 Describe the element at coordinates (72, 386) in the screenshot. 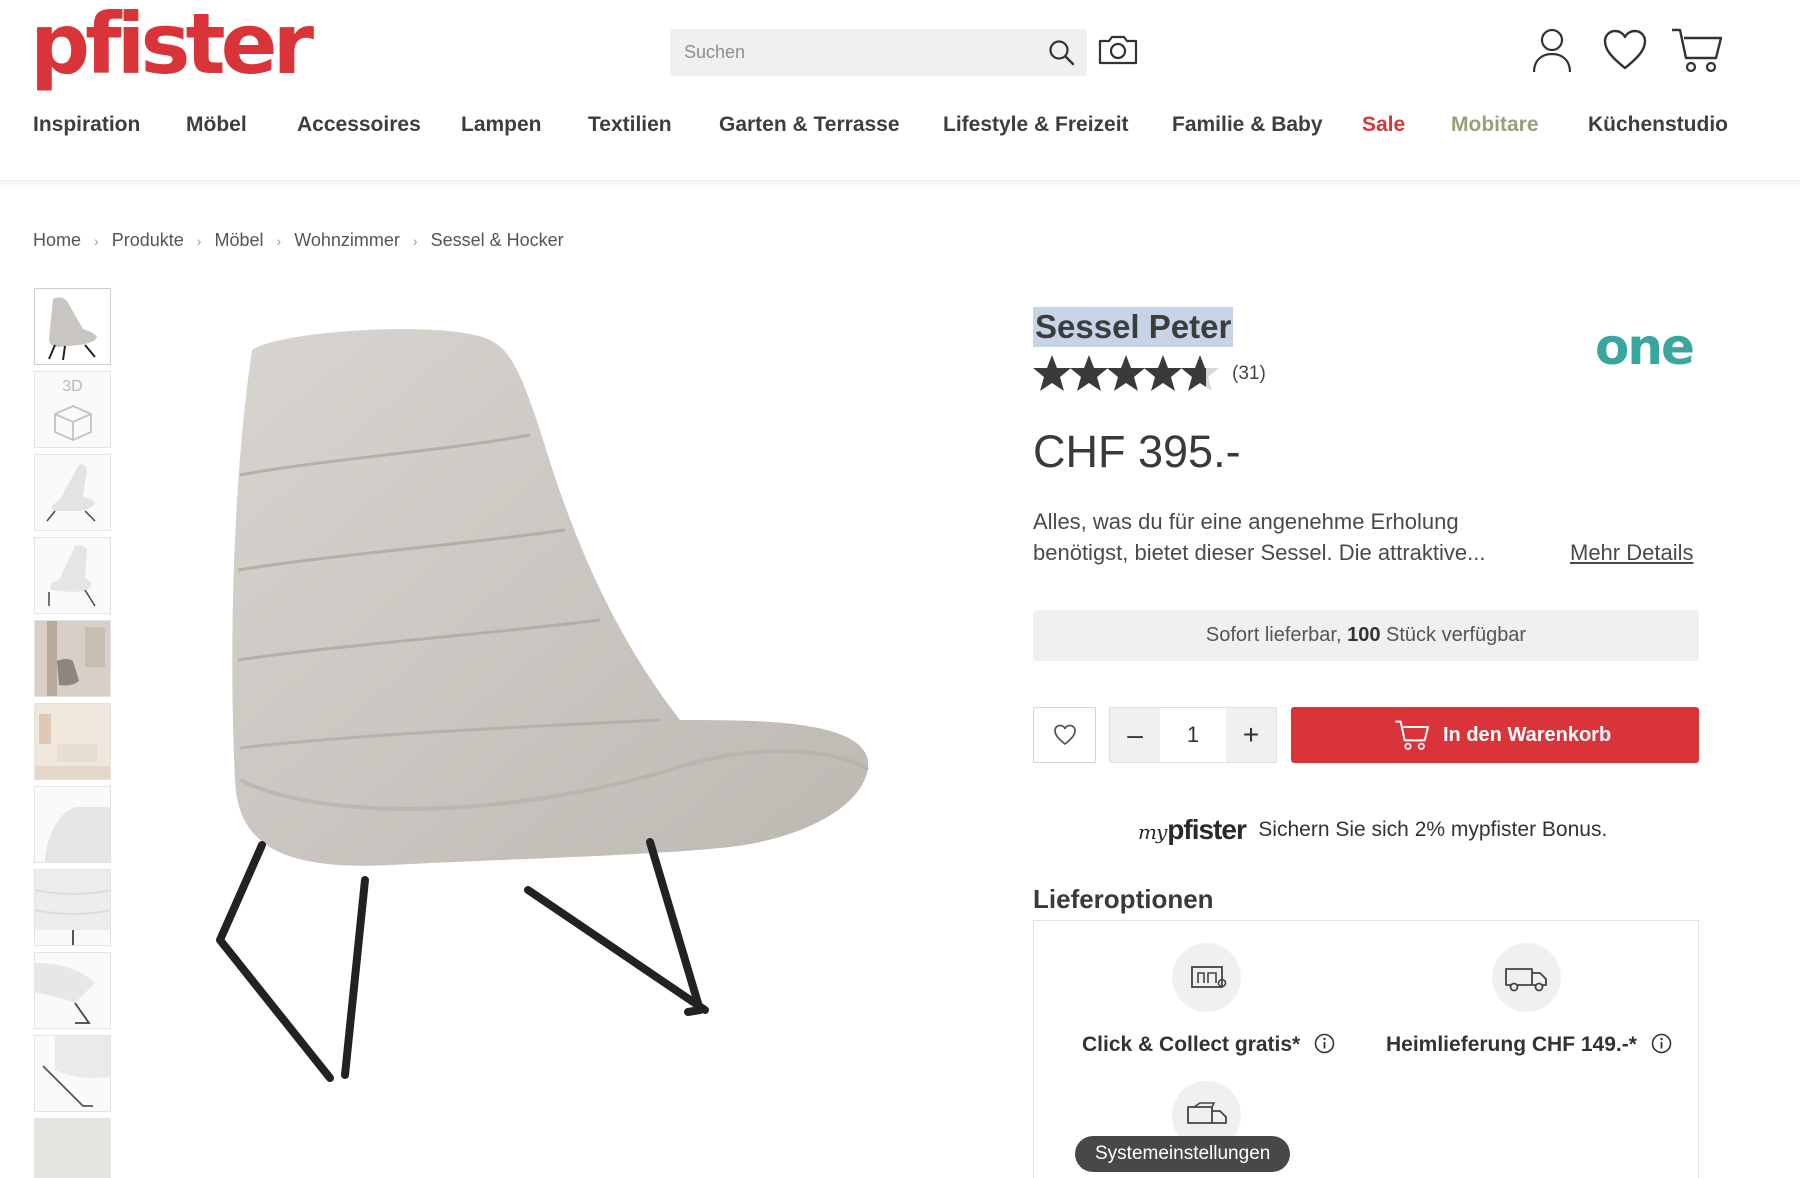

I see `thumbnail-3d-label: 3D` at that location.